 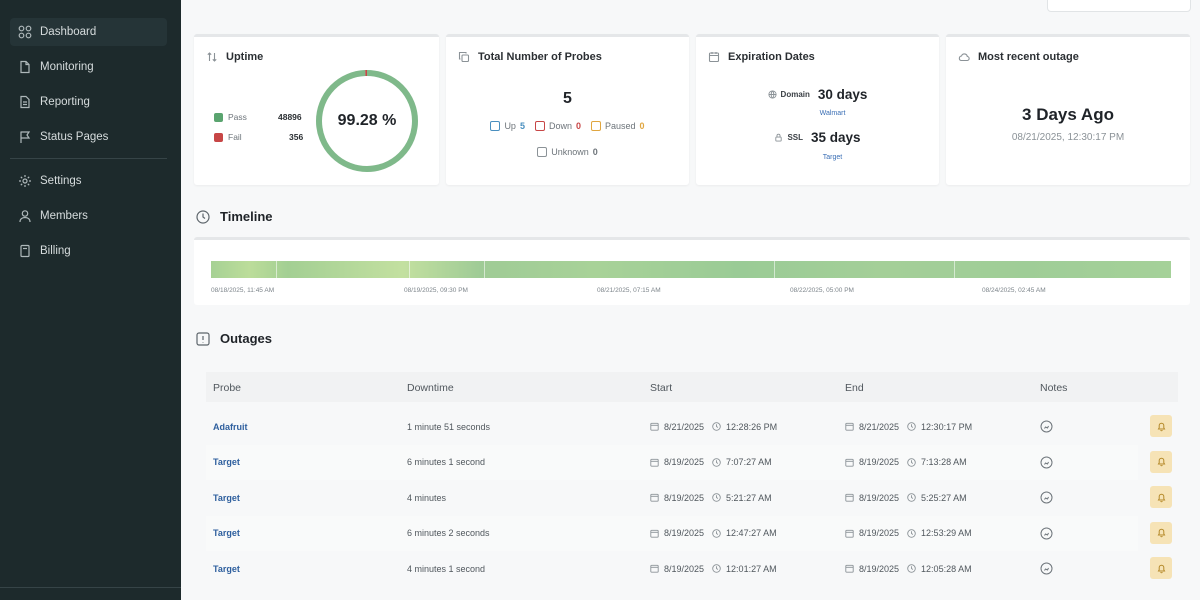 I want to click on end-cell: 8/21/2025 12:30:17 PM, so click(x=908, y=426).